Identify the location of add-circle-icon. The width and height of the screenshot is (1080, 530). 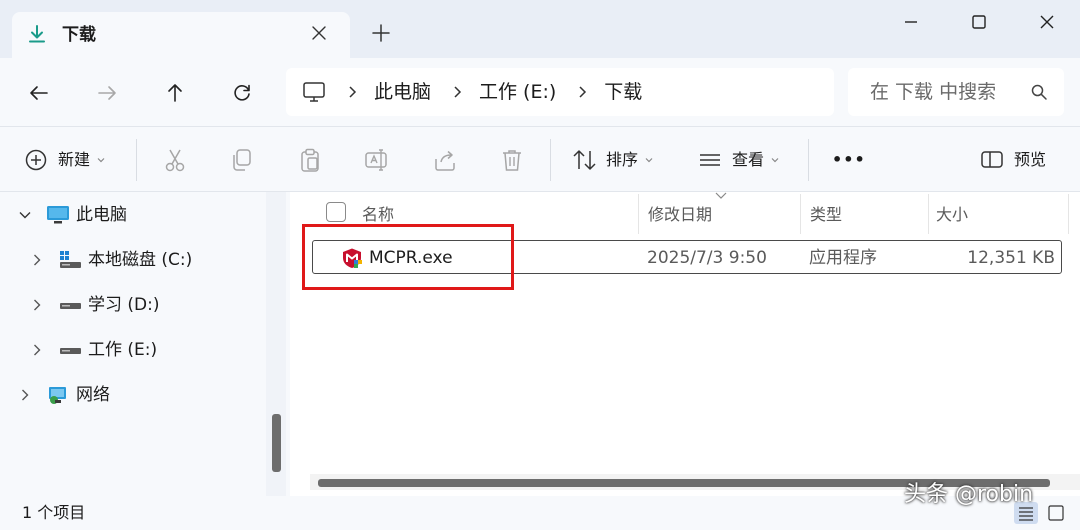
(36, 160).